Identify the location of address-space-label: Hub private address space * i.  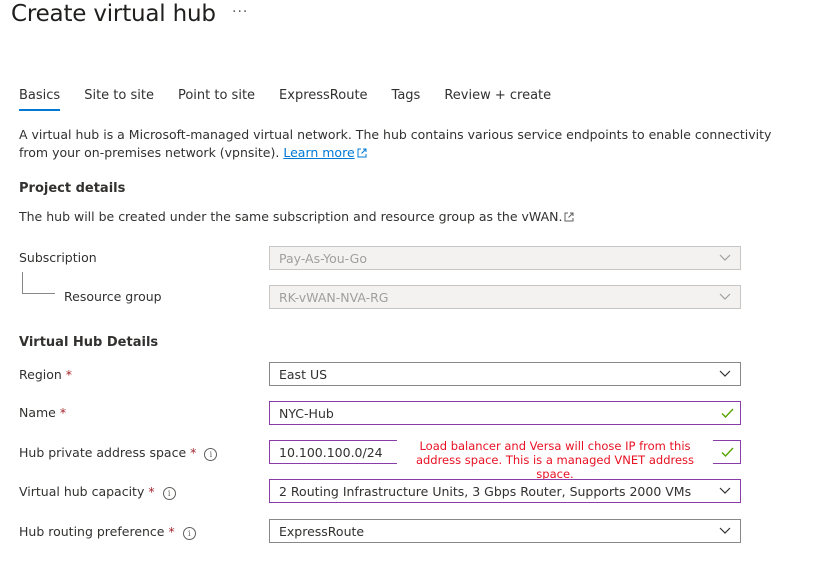
(118, 453).